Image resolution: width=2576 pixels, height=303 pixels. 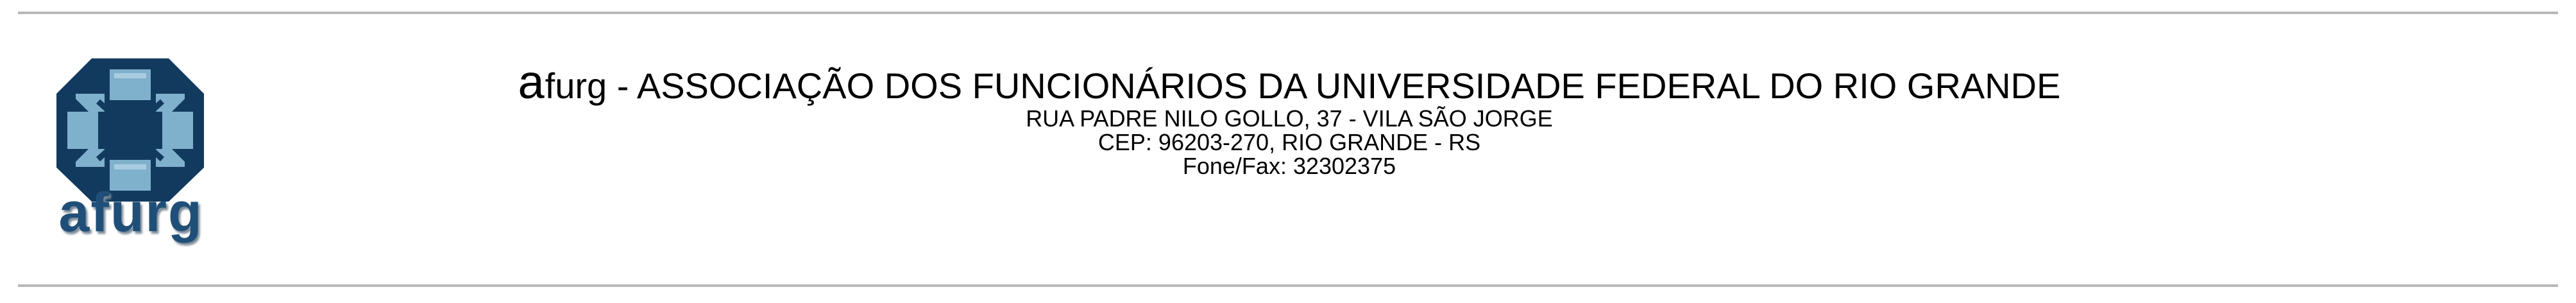 I want to click on phone-fax: Fone/Fax: 32302375, so click(x=1289, y=166).